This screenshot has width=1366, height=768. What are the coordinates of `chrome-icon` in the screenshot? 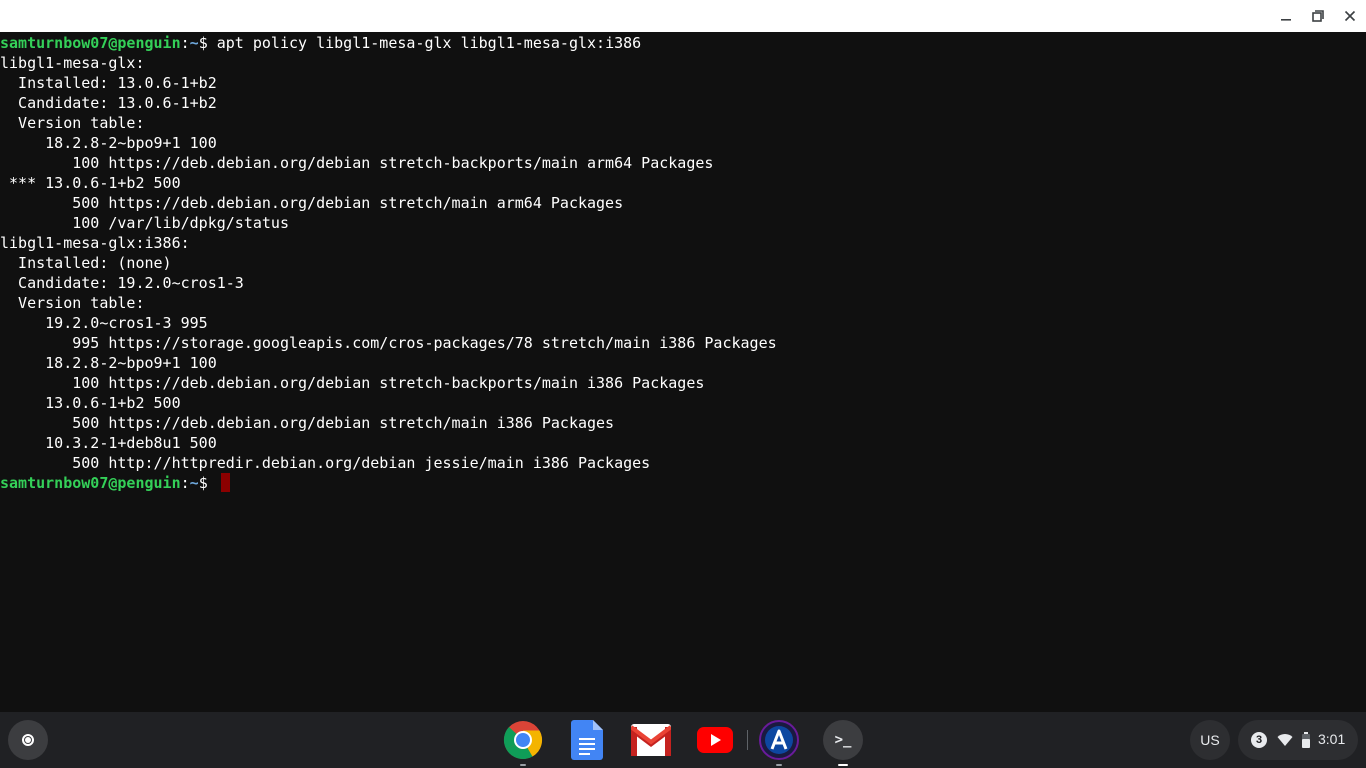 It's located at (523, 740).